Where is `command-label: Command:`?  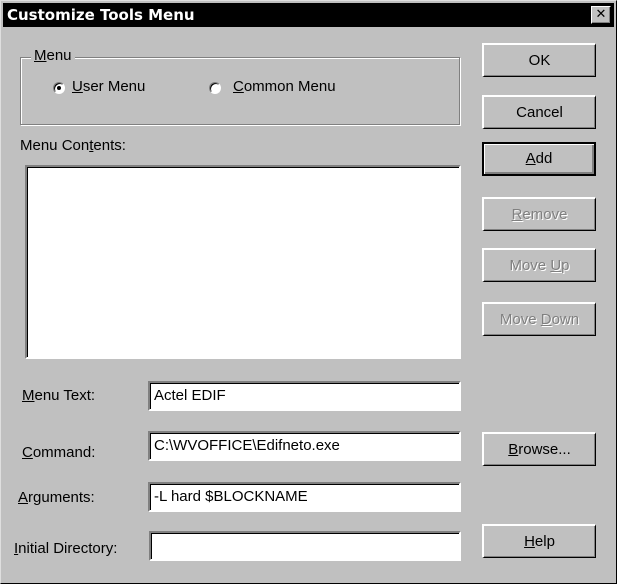 command-label: Command: is located at coordinates (59, 452).